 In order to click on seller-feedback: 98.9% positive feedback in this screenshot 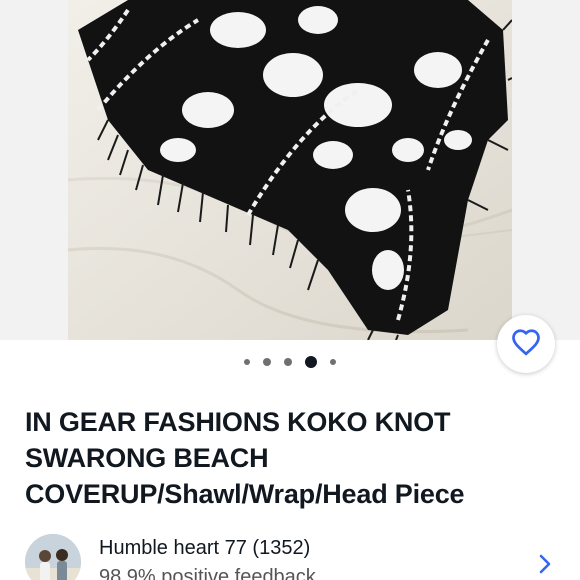, I will do `click(207, 573)`.